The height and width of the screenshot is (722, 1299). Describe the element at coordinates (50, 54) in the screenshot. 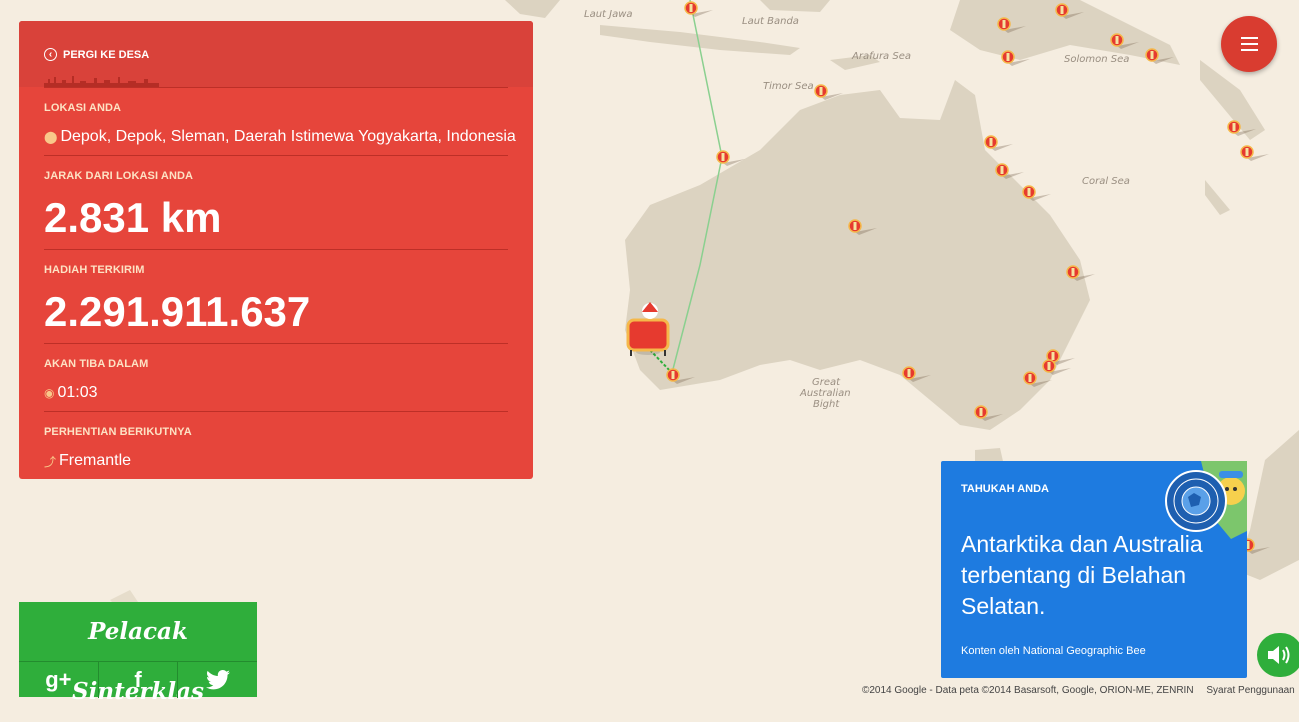

I see `back-arrow-icon: ‹` at that location.